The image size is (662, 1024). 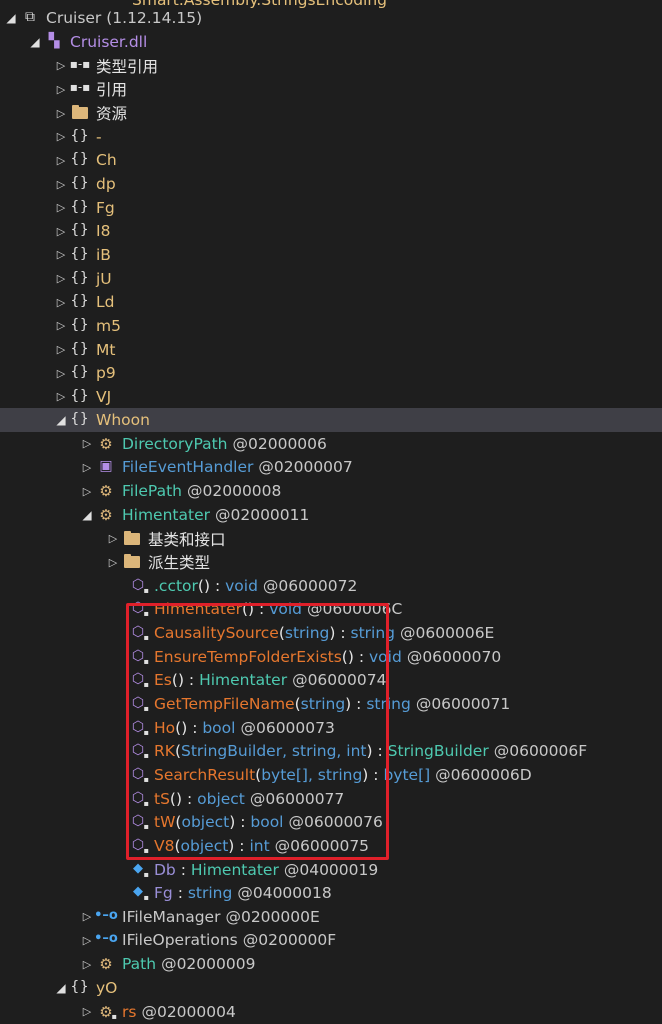 What do you see at coordinates (331, 941) in the screenshot?
I see `tree-row-type: ▷ •–o IFileOperations @0200000F` at bounding box center [331, 941].